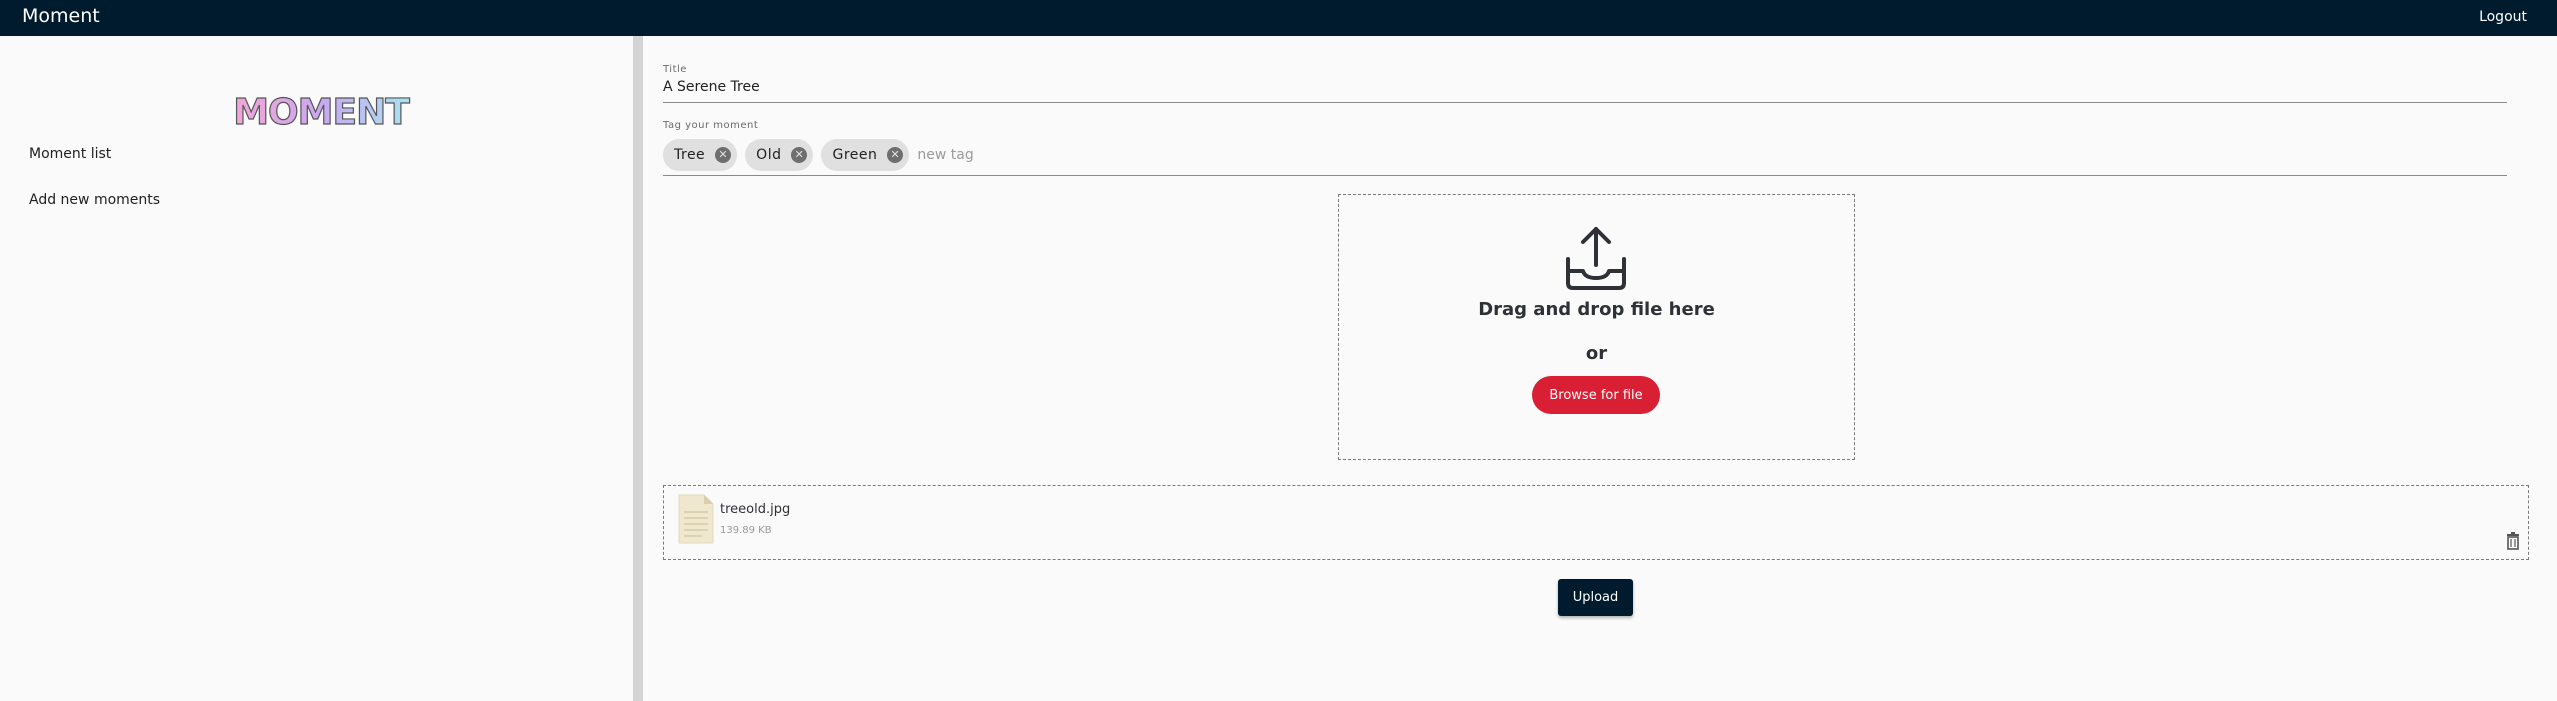 Image resolution: width=2557 pixels, height=701 pixels. What do you see at coordinates (70, 154) in the screenshot?
I see `sidebar-item-moment-list: Moment list` at bounding box center [70, 154].